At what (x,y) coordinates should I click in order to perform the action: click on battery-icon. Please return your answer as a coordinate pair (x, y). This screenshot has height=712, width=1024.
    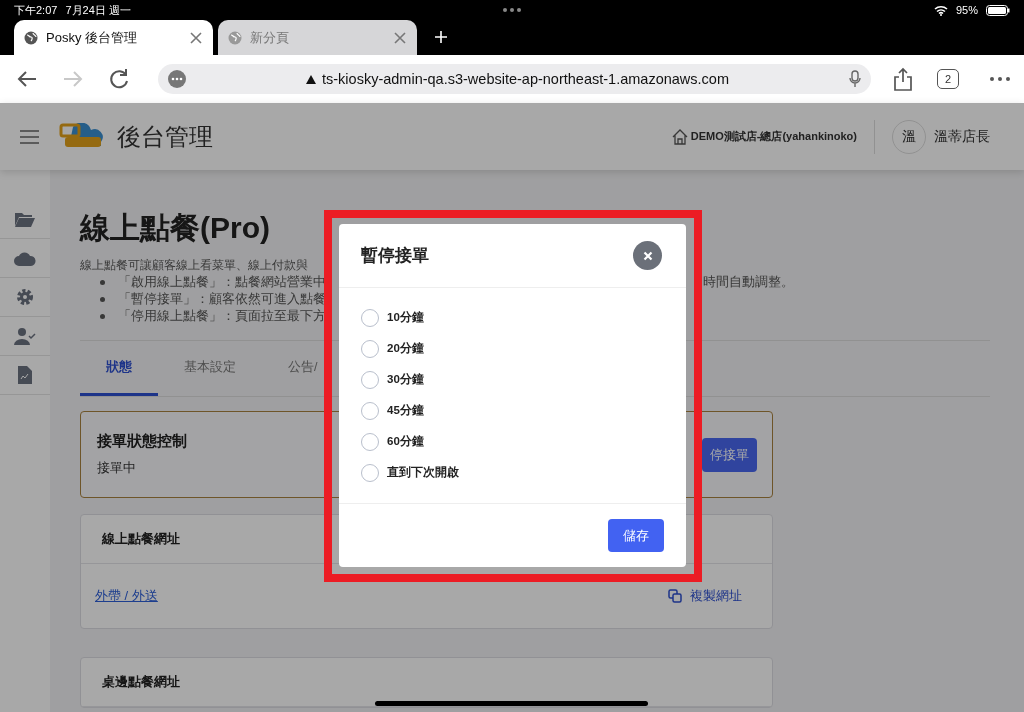
    Looking at the image, I should click on (998, 10).